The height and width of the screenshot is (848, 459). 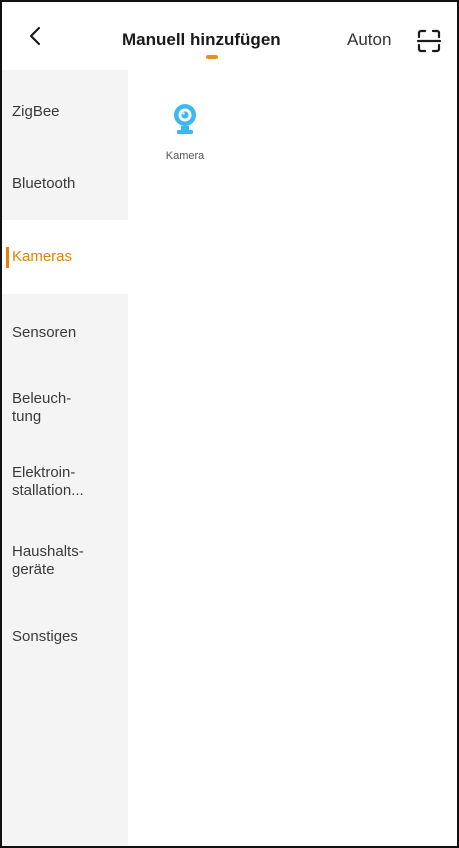 What do you see at coordinates (7, 257) in the screenshot?
I see `active-indicator` at bounding box center [7, 257].